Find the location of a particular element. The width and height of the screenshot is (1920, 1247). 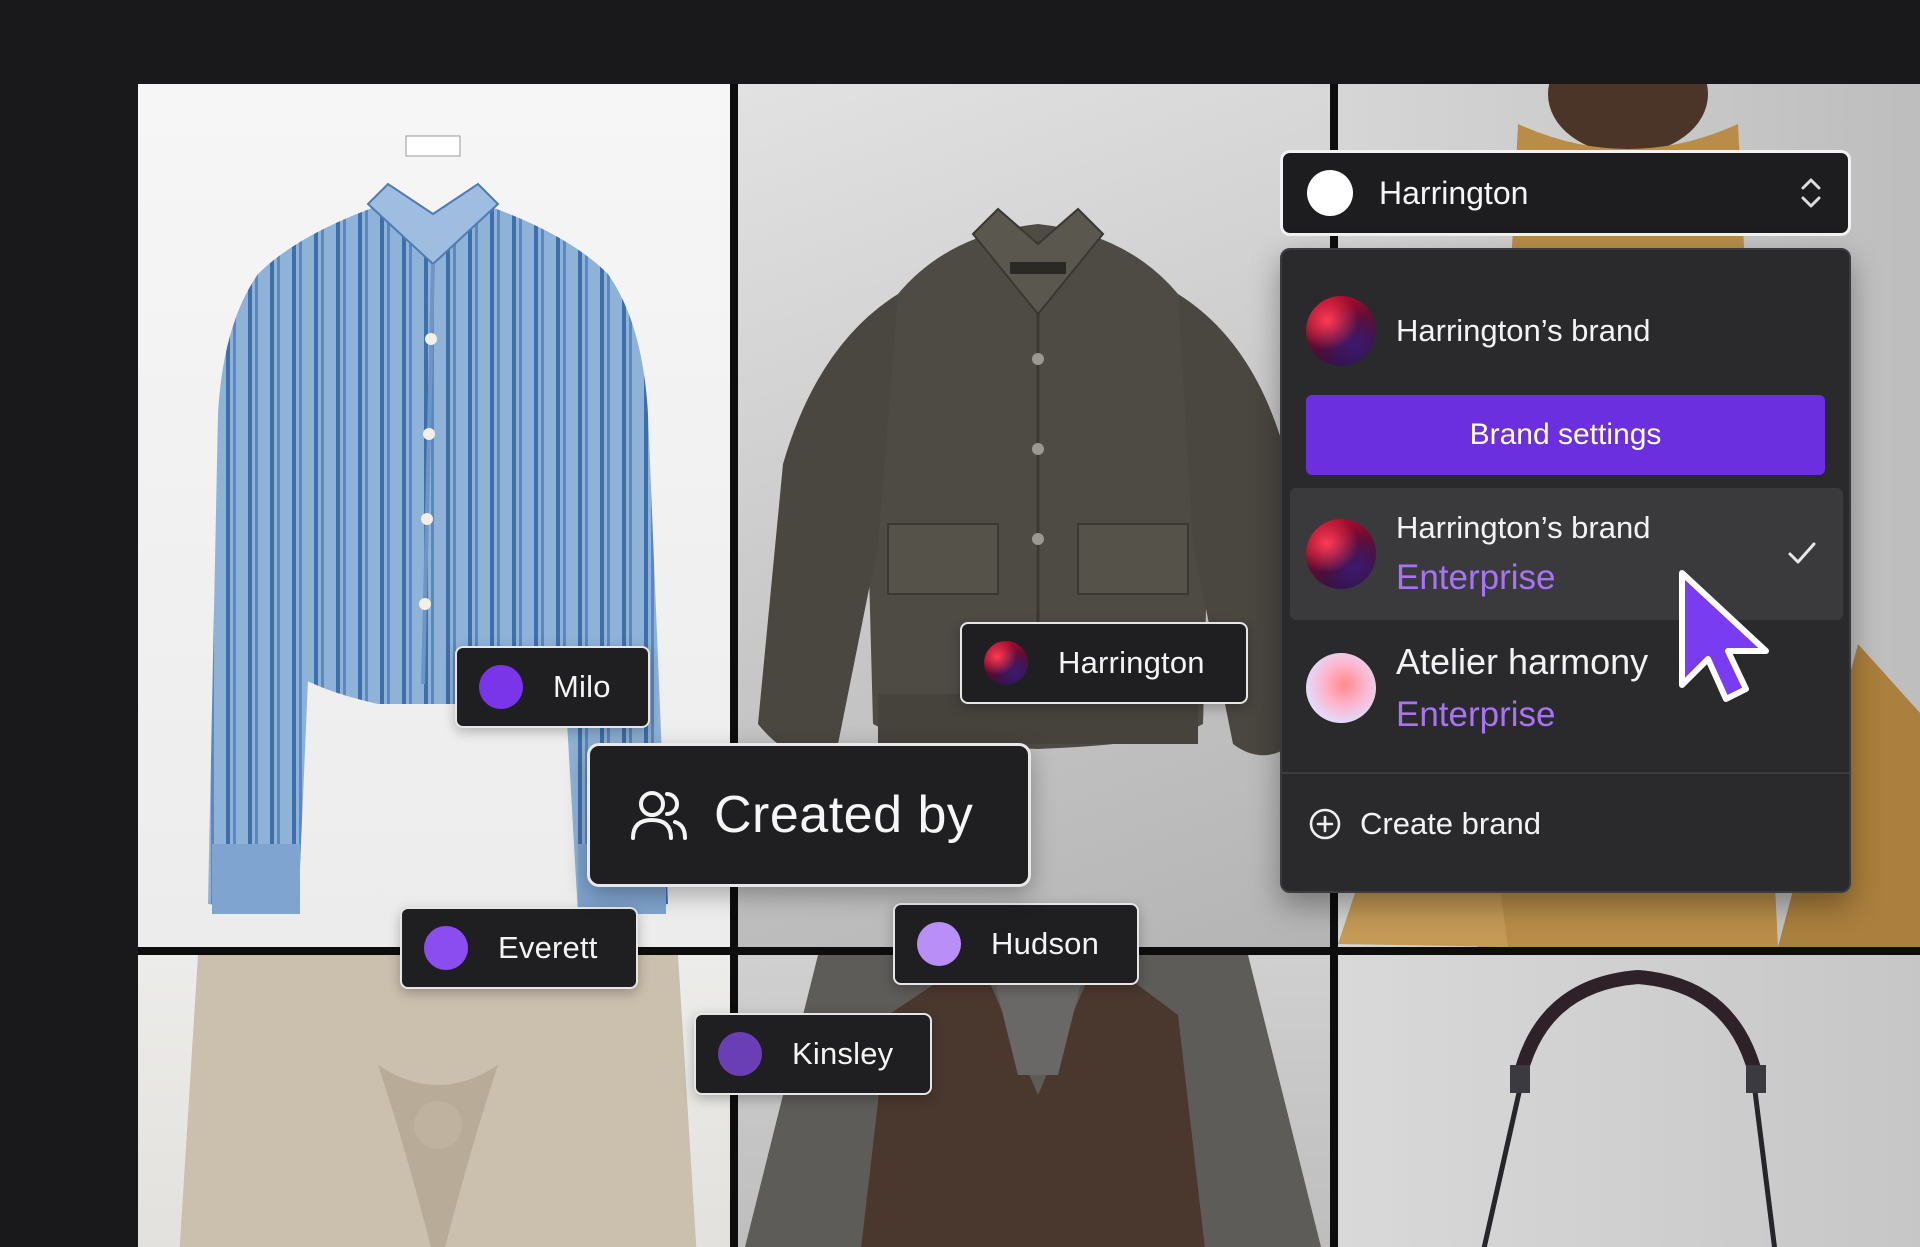

created-by-label: Created by is located at coordinates (844, 815).